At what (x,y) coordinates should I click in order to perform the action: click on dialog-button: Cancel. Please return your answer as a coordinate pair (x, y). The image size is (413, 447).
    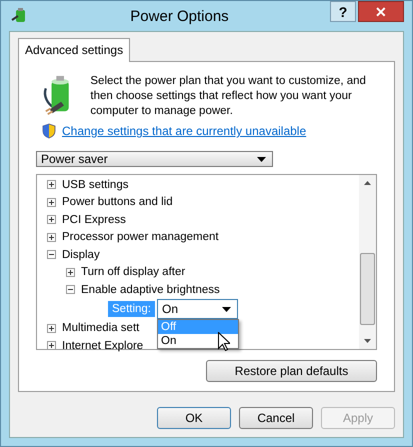
    Looking at the image, I should click on (276, 418).